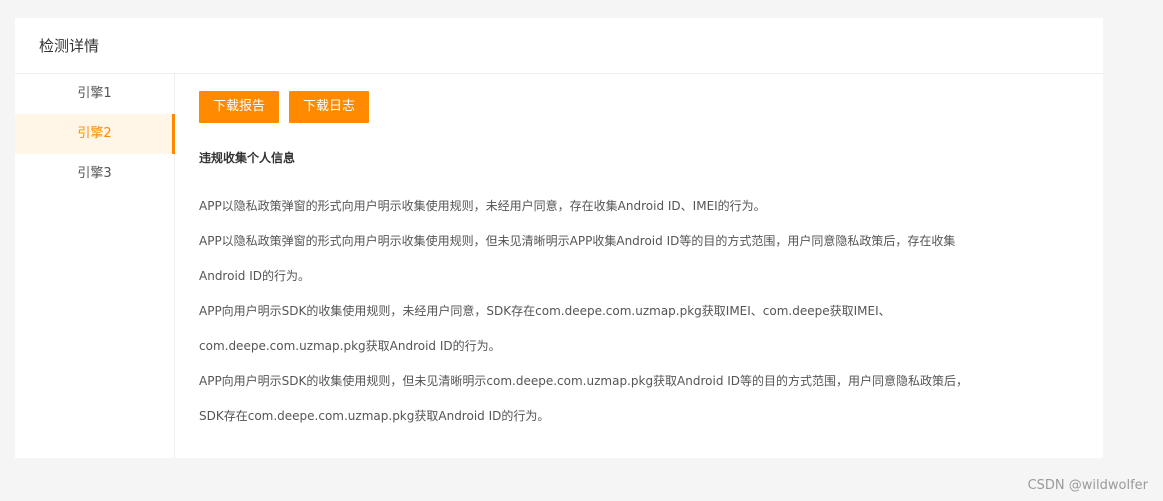  What do you see at coordinates (69, 46) in the screenshot?
I see `card-title: 检测详情` at bounding box center [69, 46].